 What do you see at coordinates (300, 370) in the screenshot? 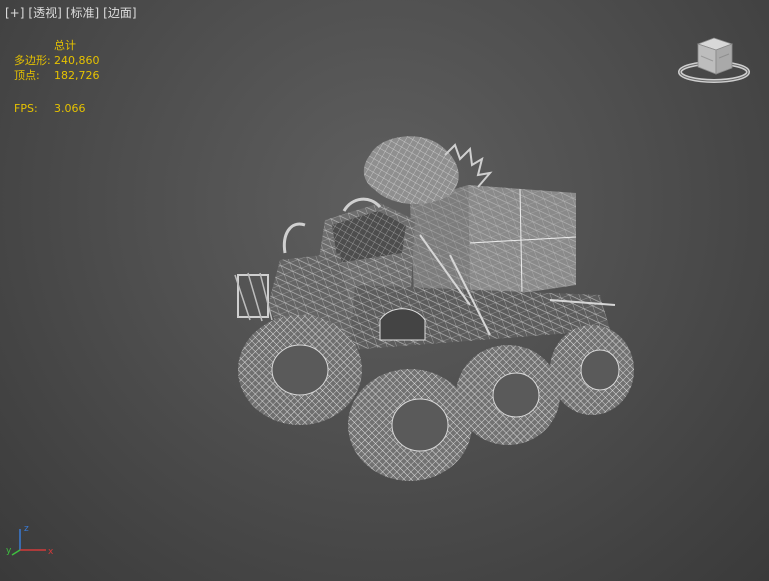
I see `wheel-front-left` at bounding box center [300, 370].